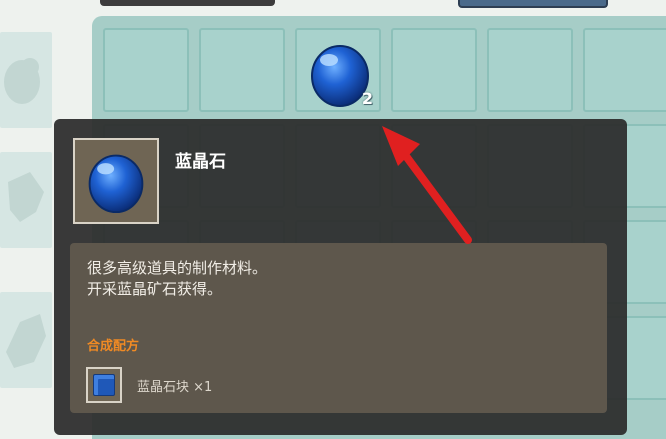 This screenshot has width=666, height=439. Describe the element at coordinates (116, 184) in the screenshot. I see `blue-crystal-gem-icon` at that location.